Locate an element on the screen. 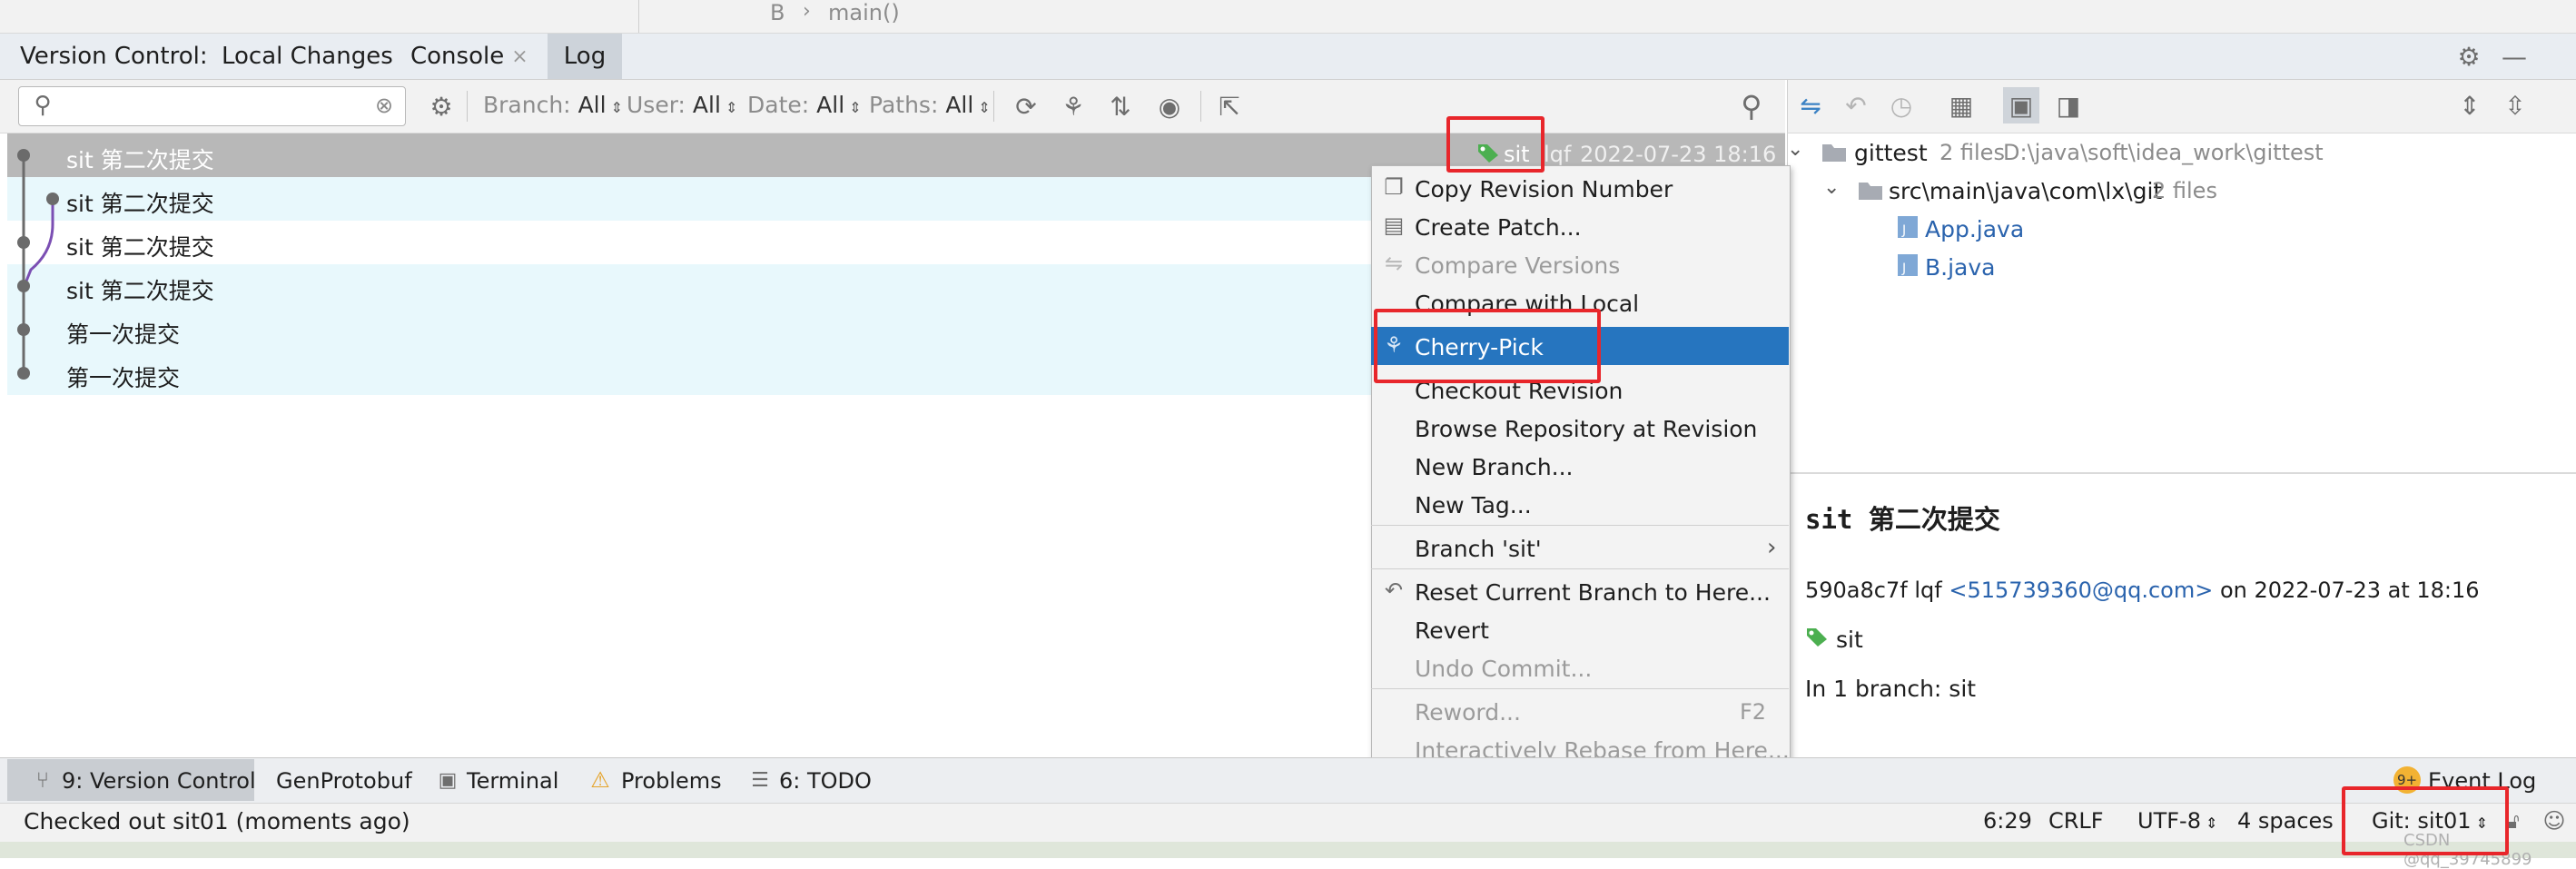 This screenshot has height=869, width=2576. eye-icon: ◉ is located at coordinates (1169, 106).